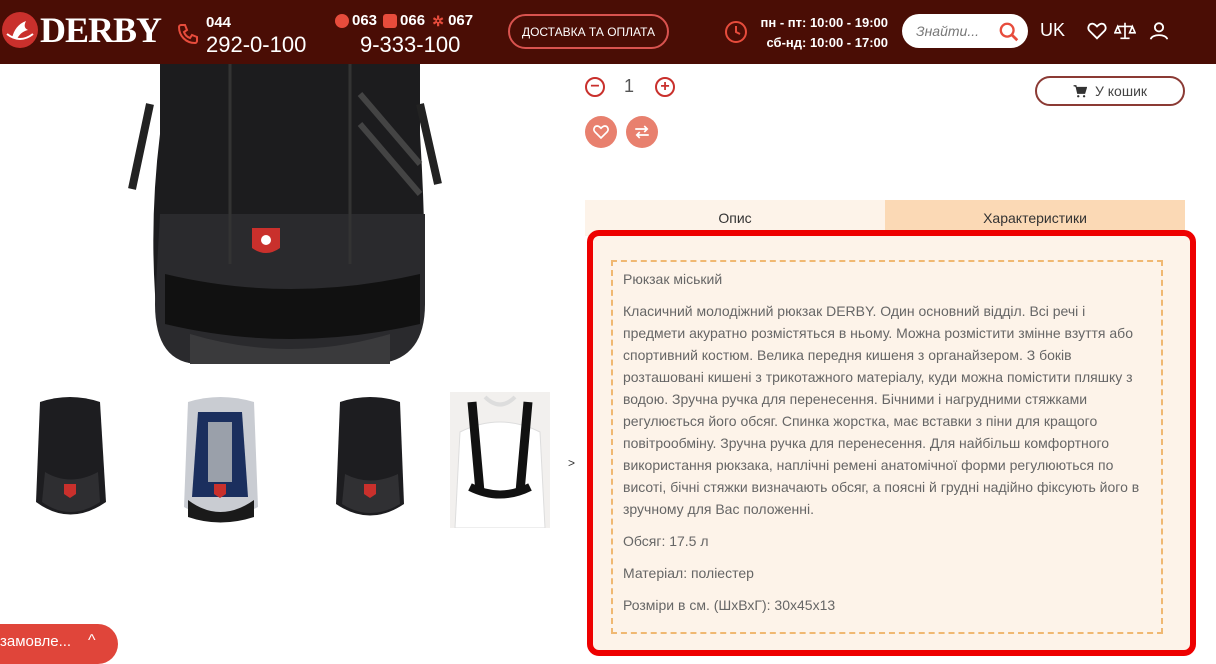 This screenshot has height=664, width=1216. Describe the element at coordinates (736, 32) in the screenshot. I see `clock-icon` at that location.